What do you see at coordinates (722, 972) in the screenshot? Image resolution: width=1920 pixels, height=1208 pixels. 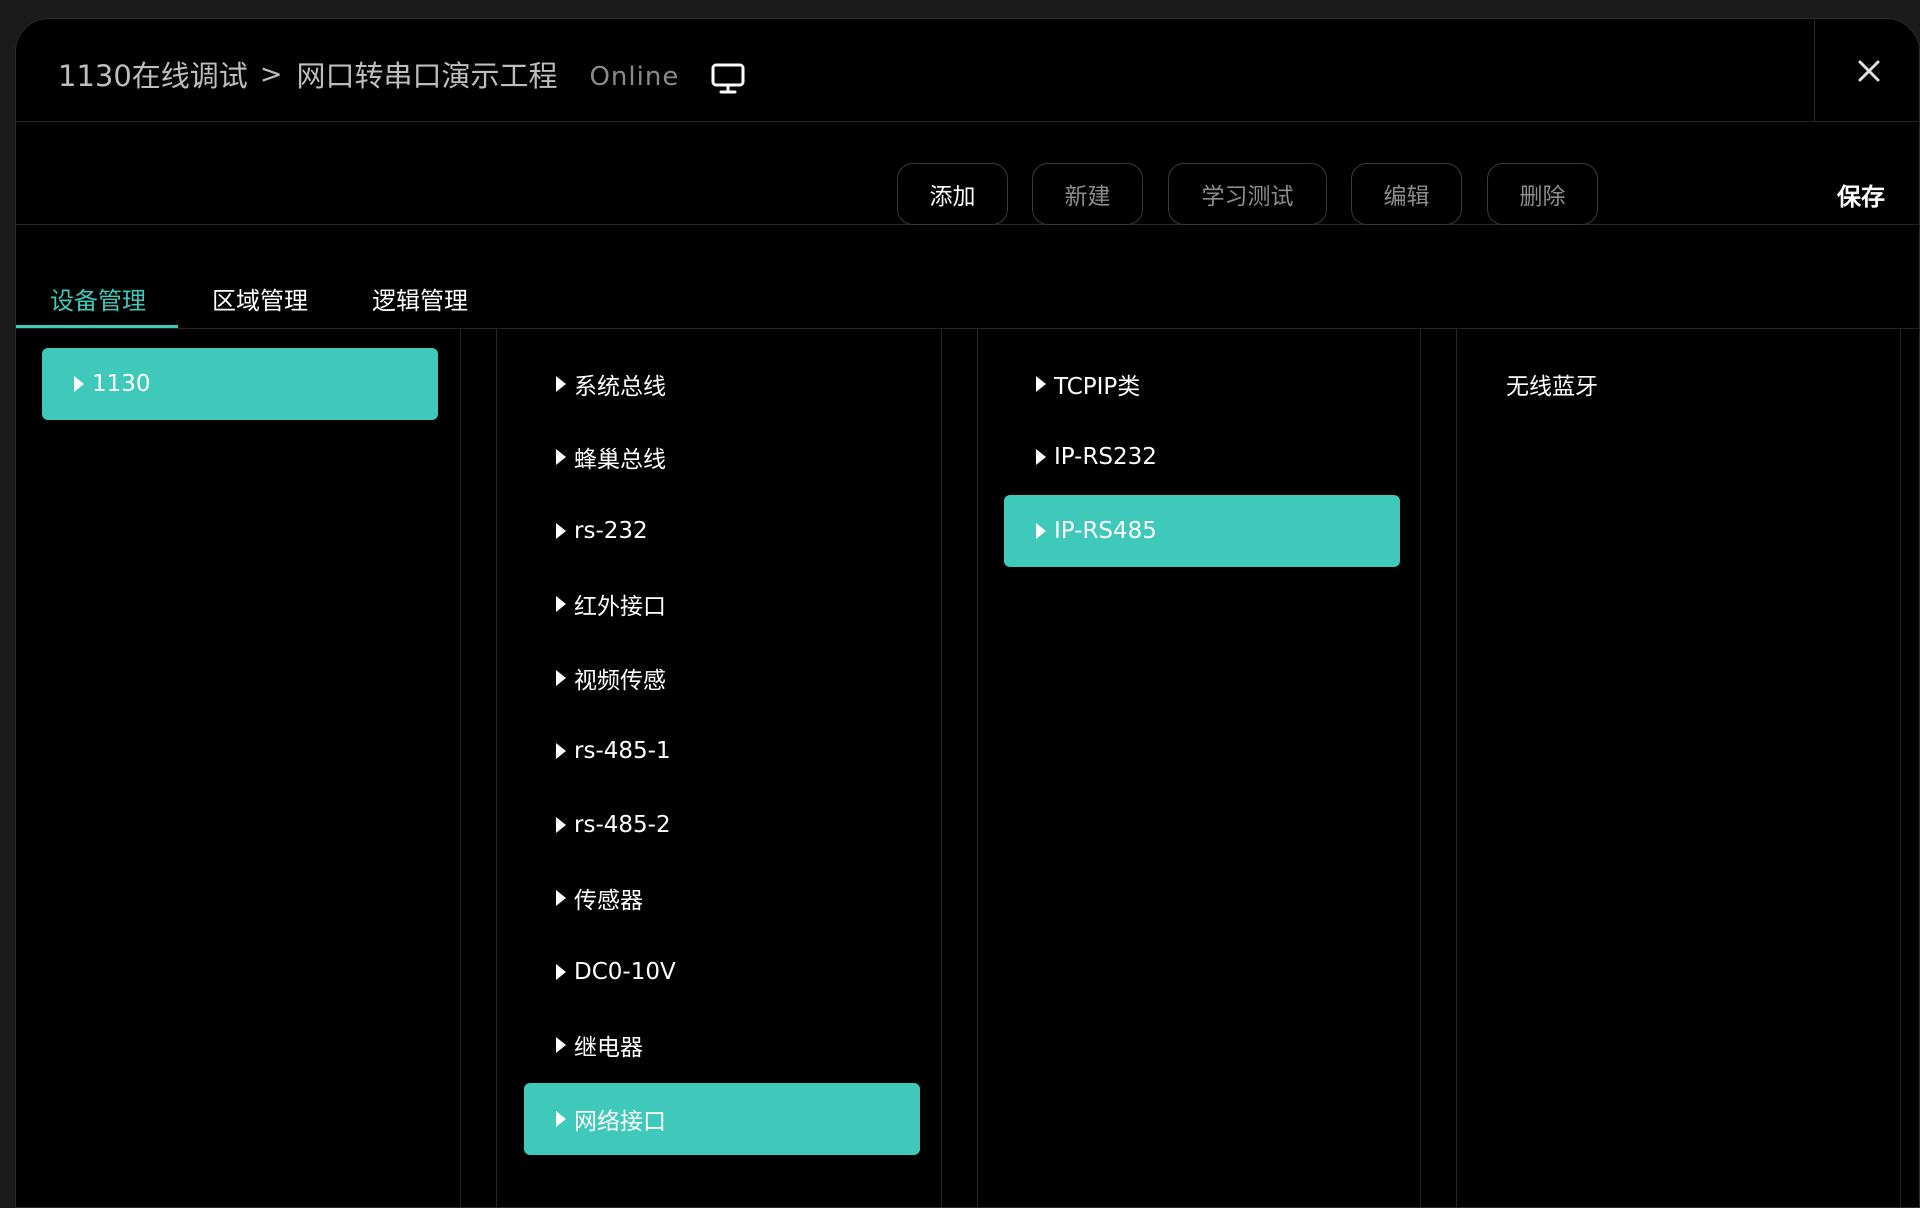 I see `list-item: DC0-10V` at bounding box center [722, 972].